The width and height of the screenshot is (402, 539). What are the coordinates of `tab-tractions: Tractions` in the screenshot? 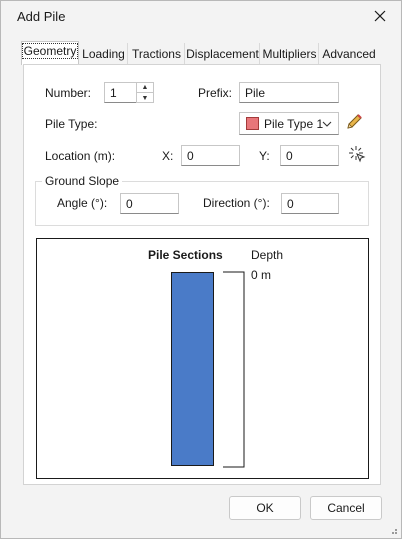 It's located at (157, 54).